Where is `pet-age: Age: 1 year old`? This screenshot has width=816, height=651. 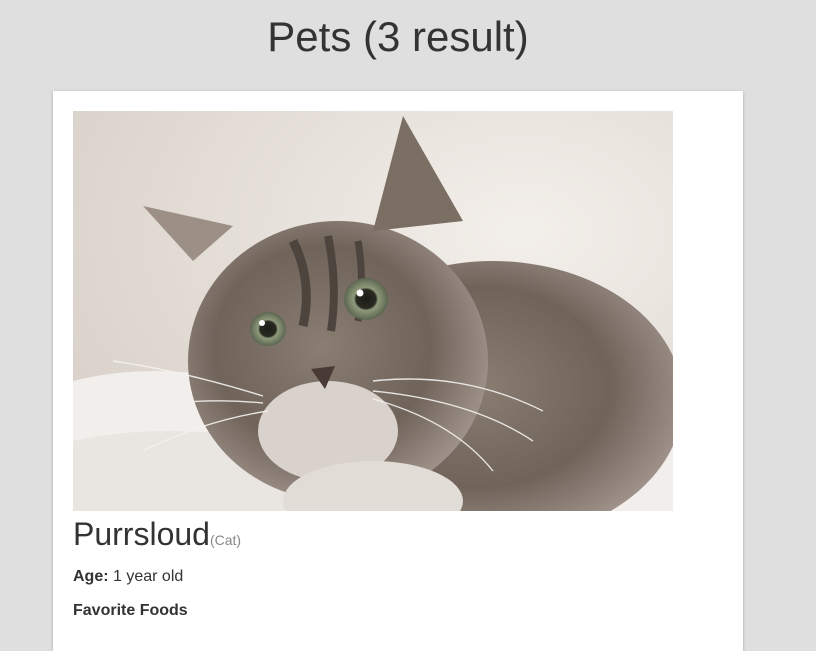 pet-age: Age: 1 year old is located at coordinates (128, 577).